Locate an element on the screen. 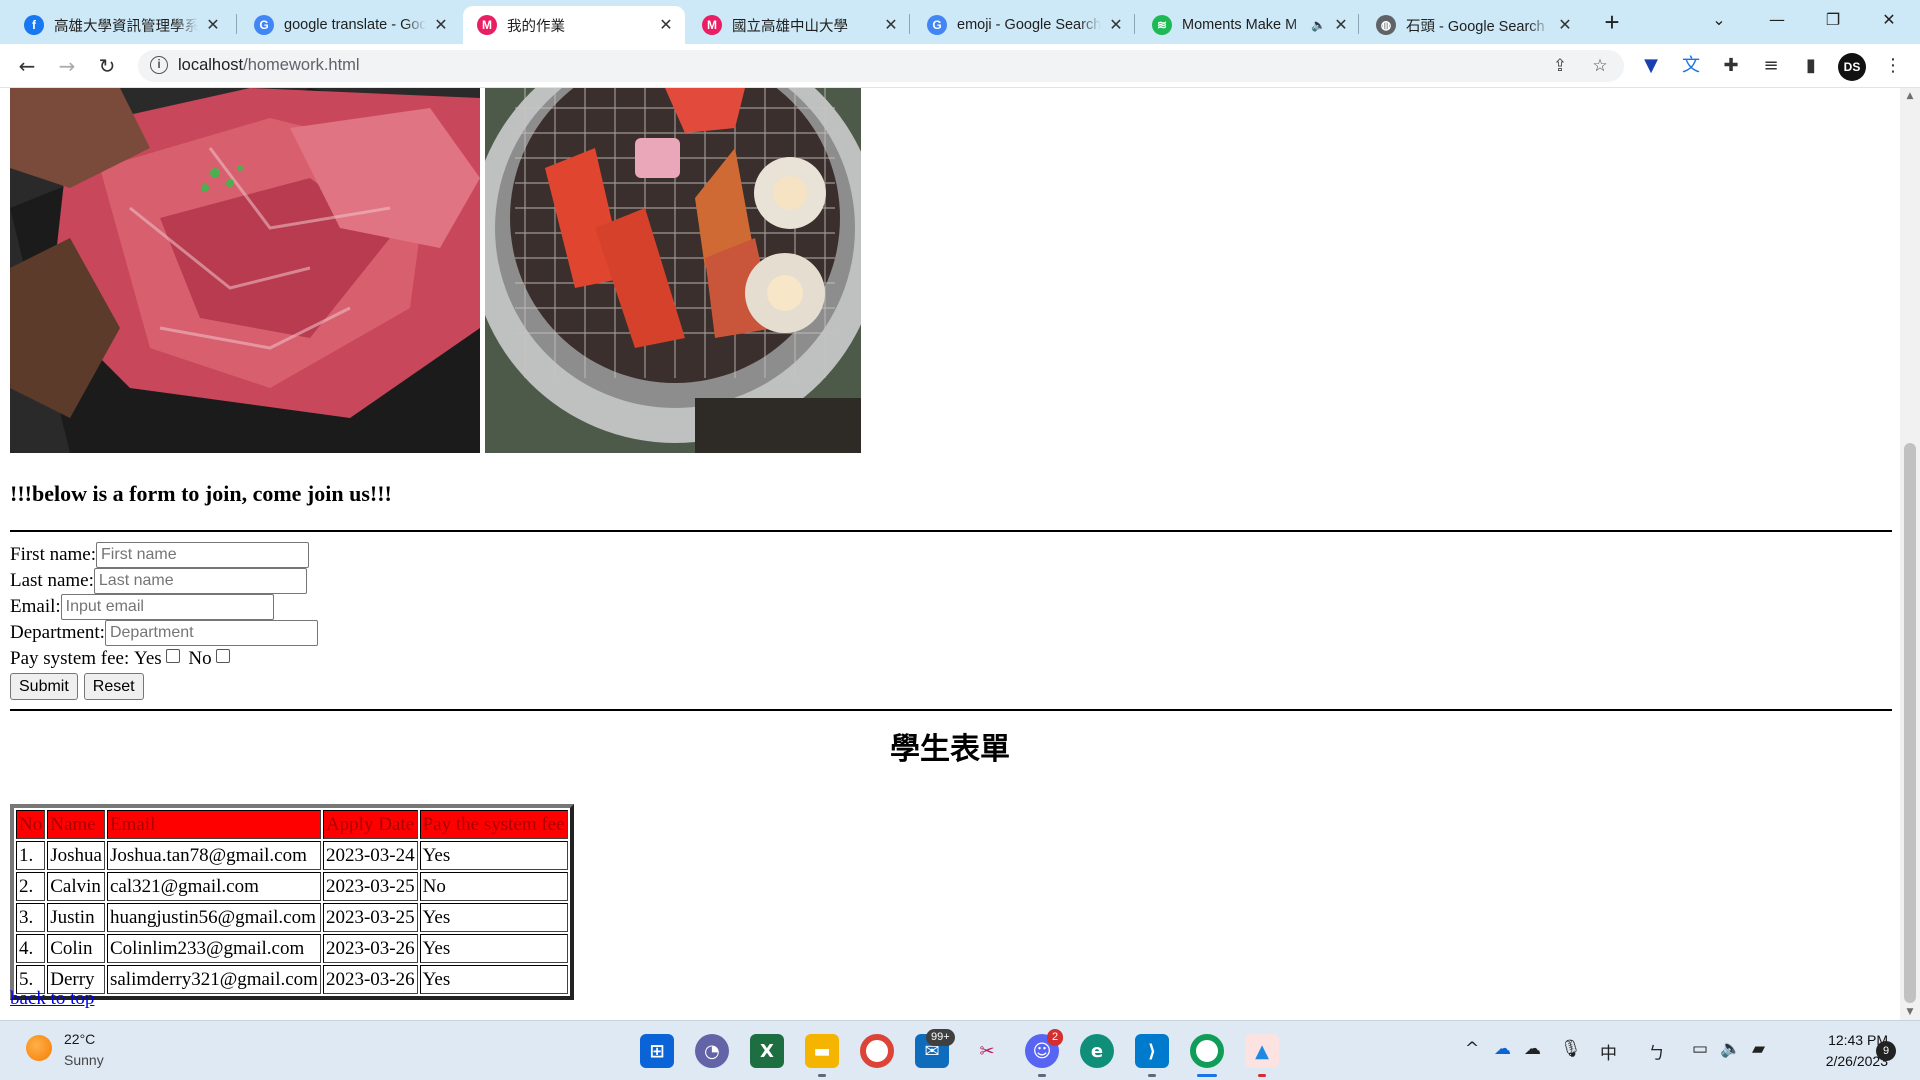 The image size is (1920, 1080). scroll-down-arrow-icon: ▼ is located at coordinates (1910, 1012).